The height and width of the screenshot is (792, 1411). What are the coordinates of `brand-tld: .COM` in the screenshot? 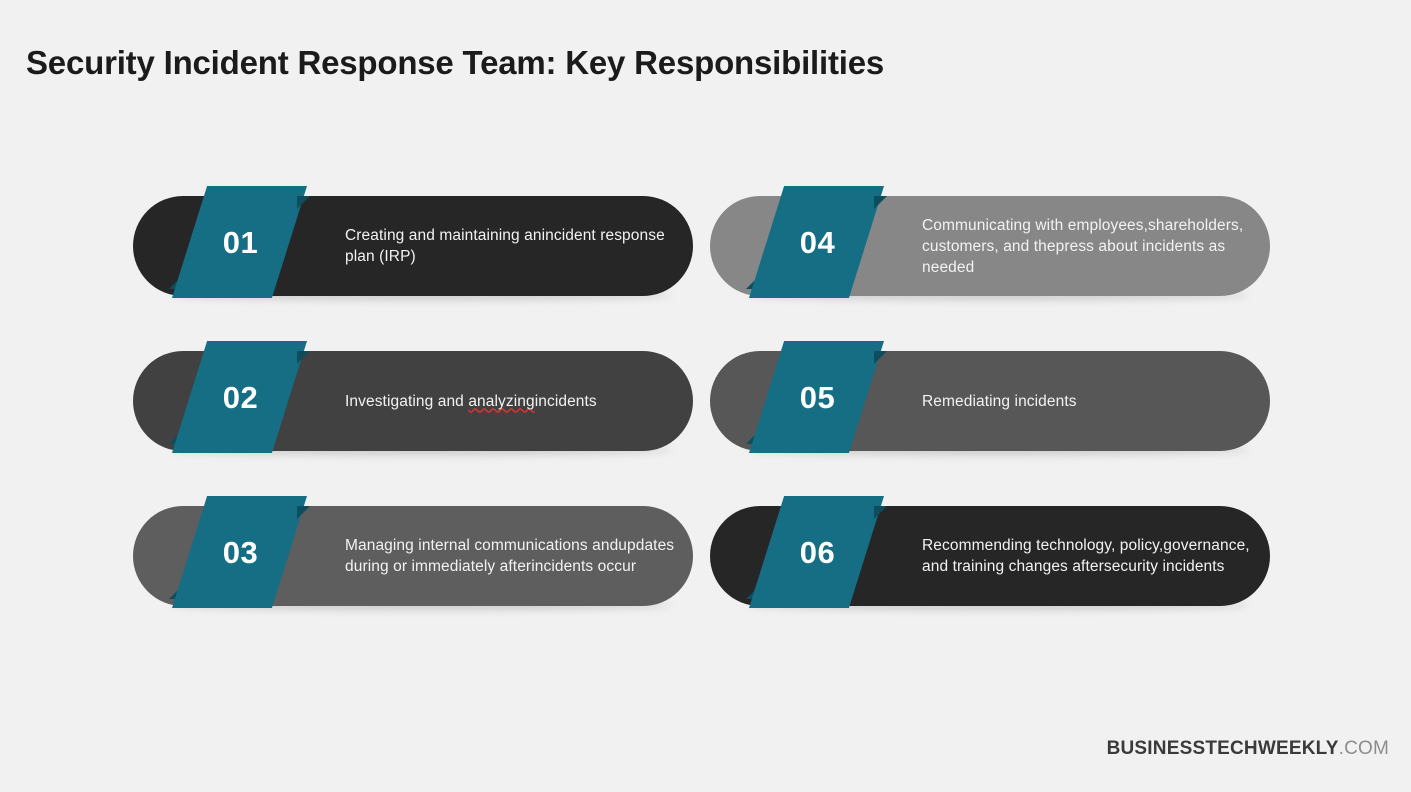 It's located at (1363, 748).